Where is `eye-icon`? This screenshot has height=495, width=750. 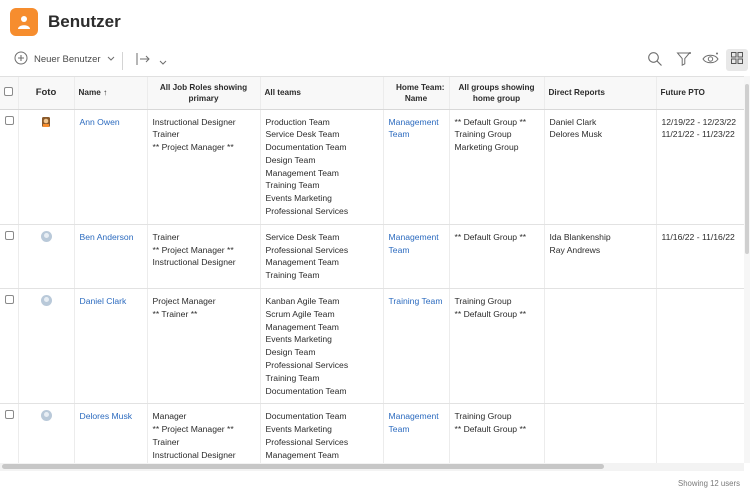
eye-icon is located at coordinates (710, 61).